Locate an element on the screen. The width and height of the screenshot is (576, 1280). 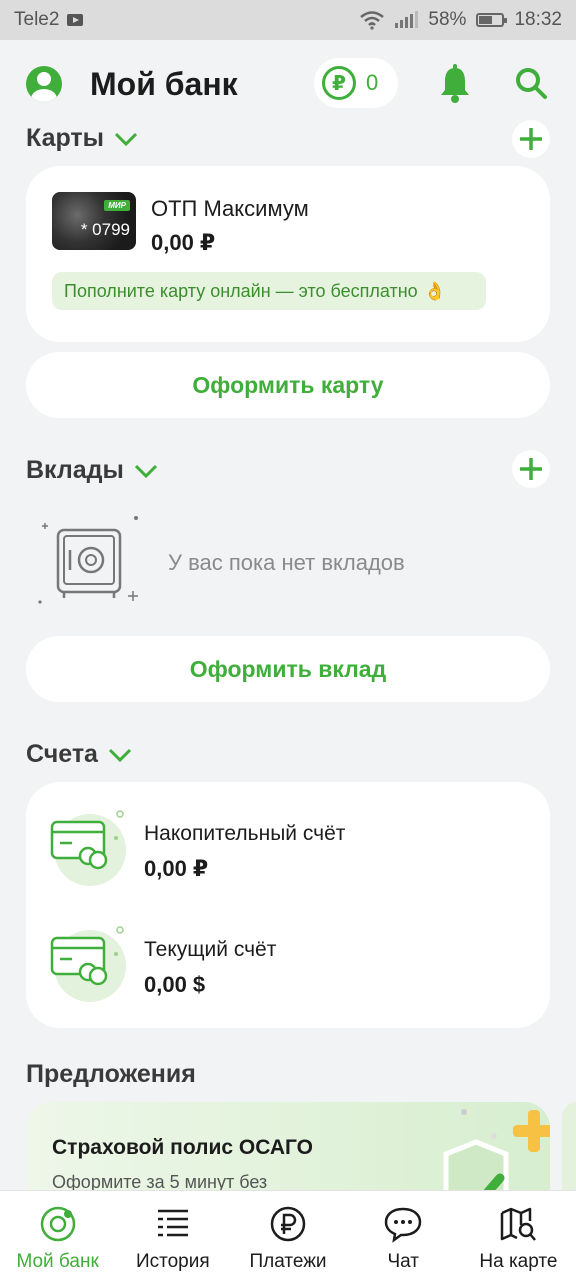
top-up-promo-banner: Пополните карту онлайн — это бесплатно 👌 is located at coordinates (269, 291).